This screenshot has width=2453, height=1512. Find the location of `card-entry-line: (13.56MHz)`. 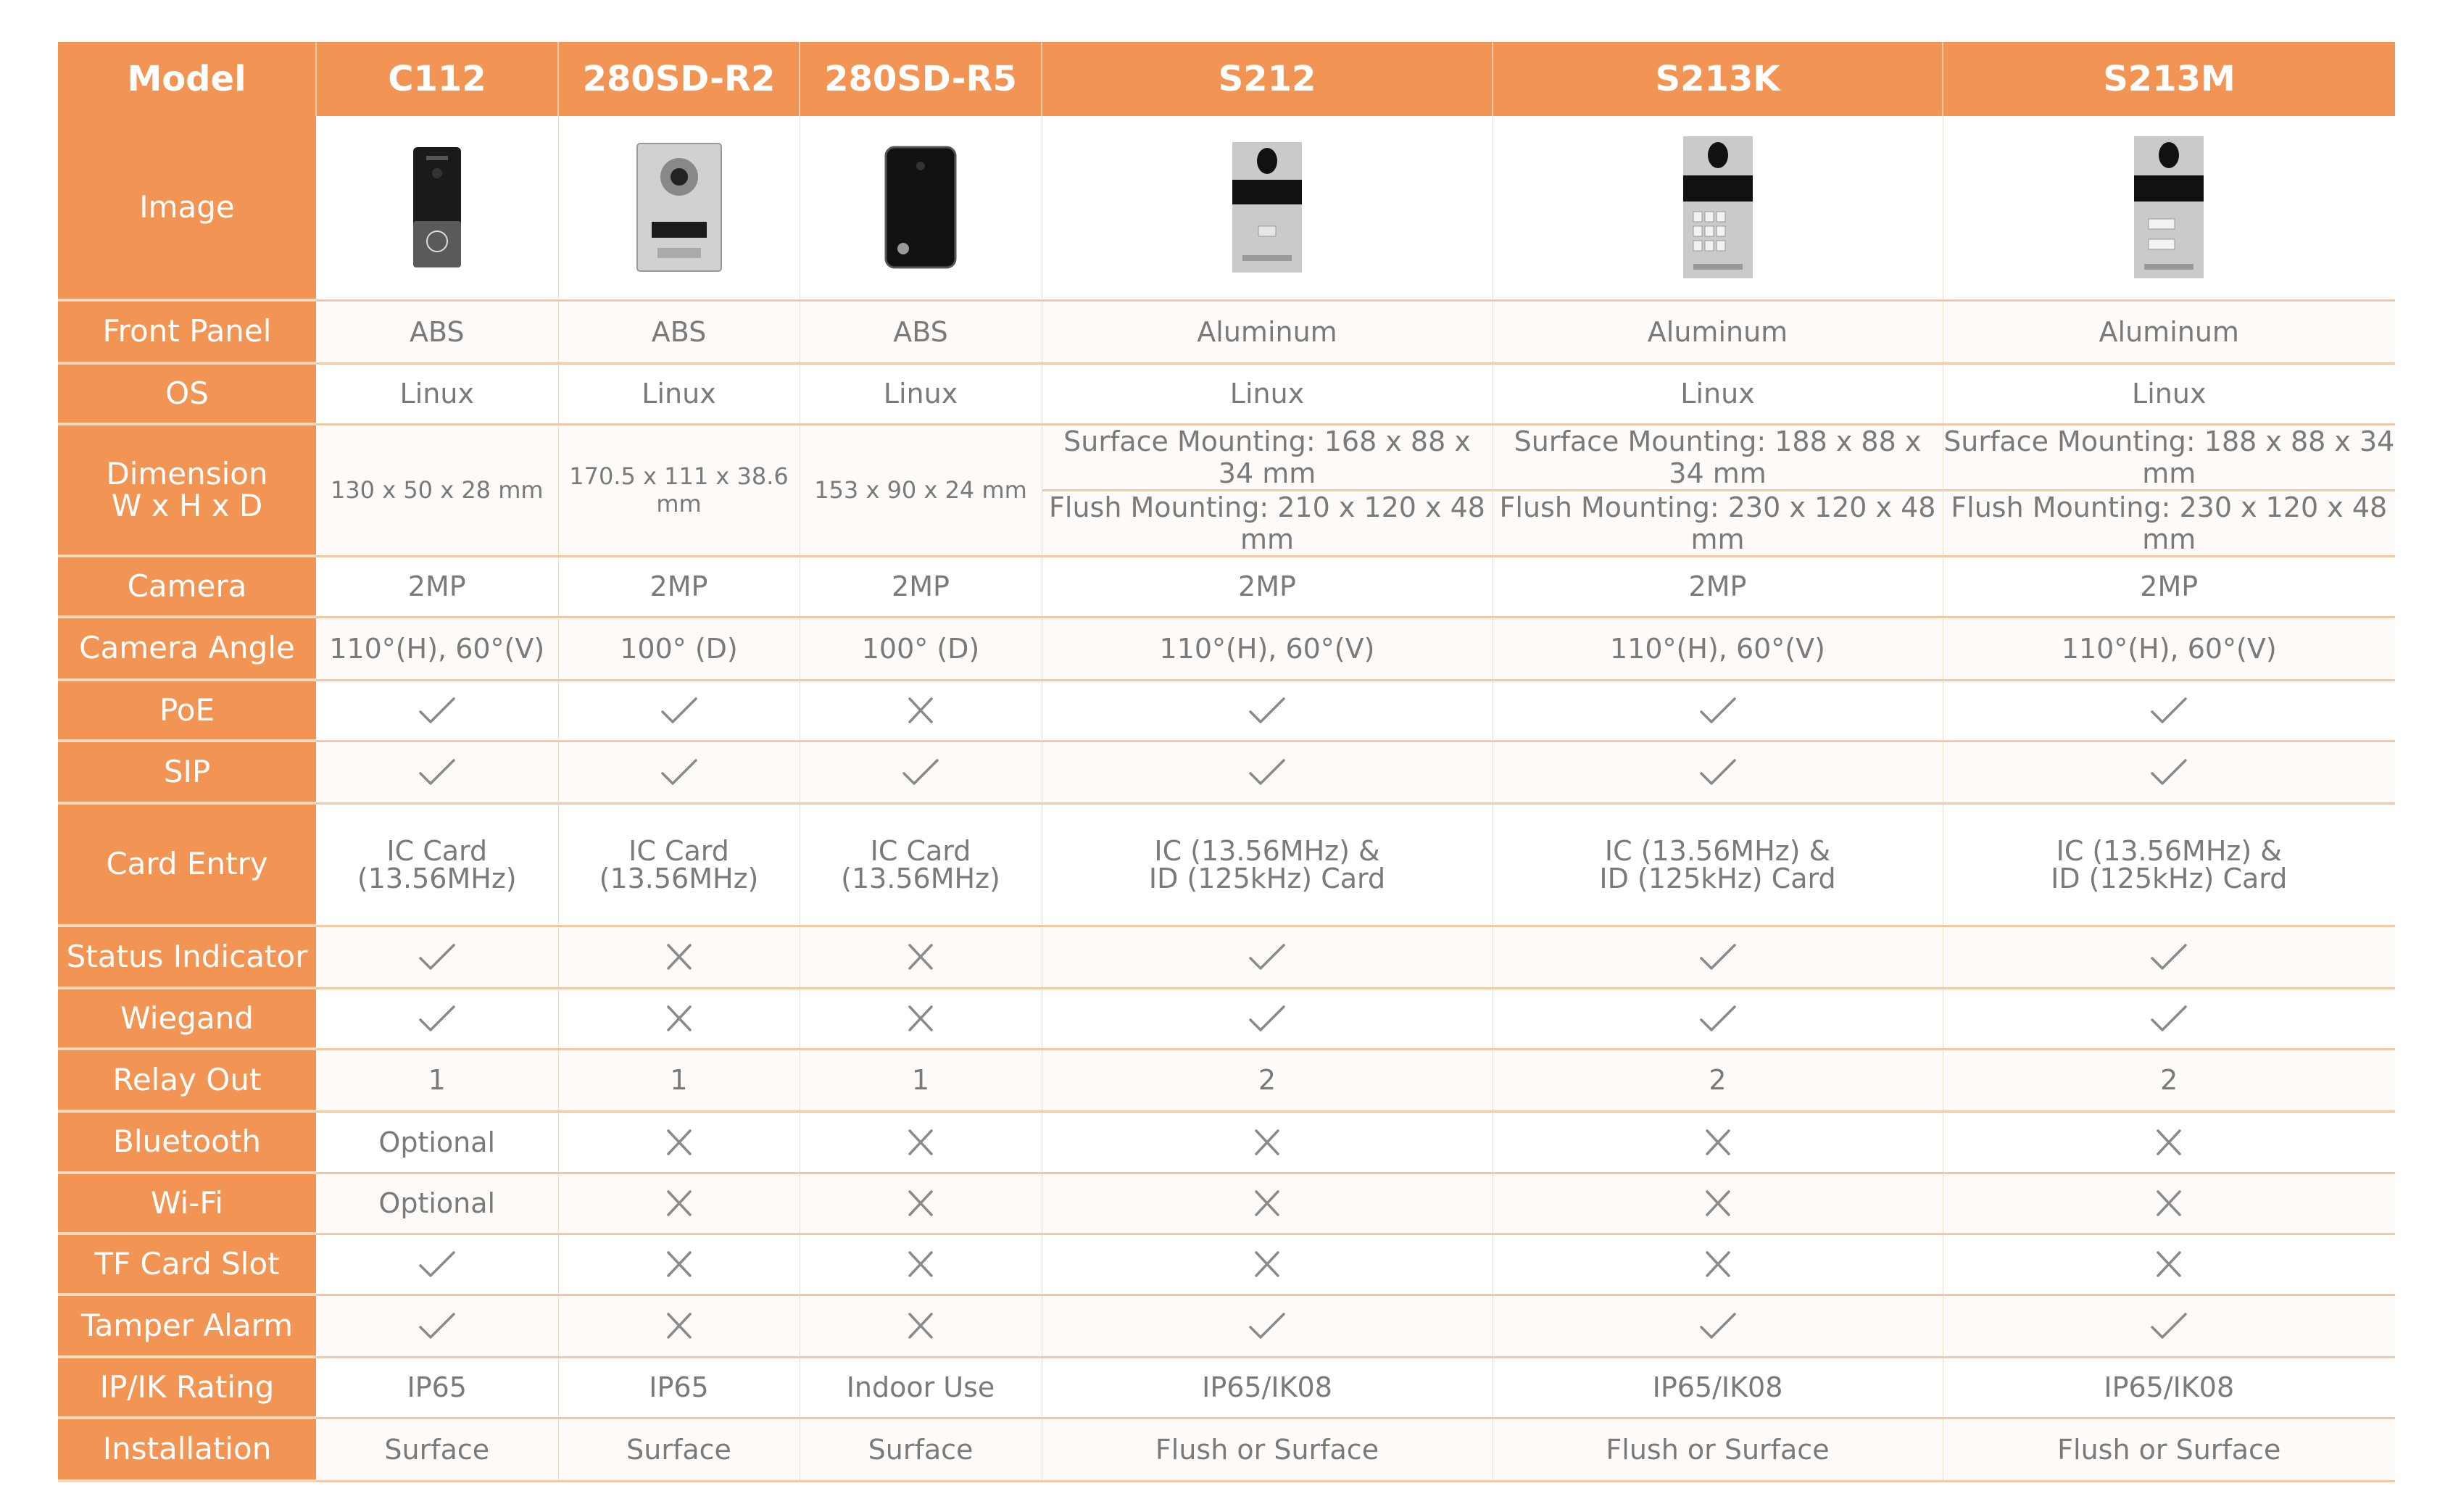

card-entry-line: (13.56MHz) is located at coordinates (437, 878).